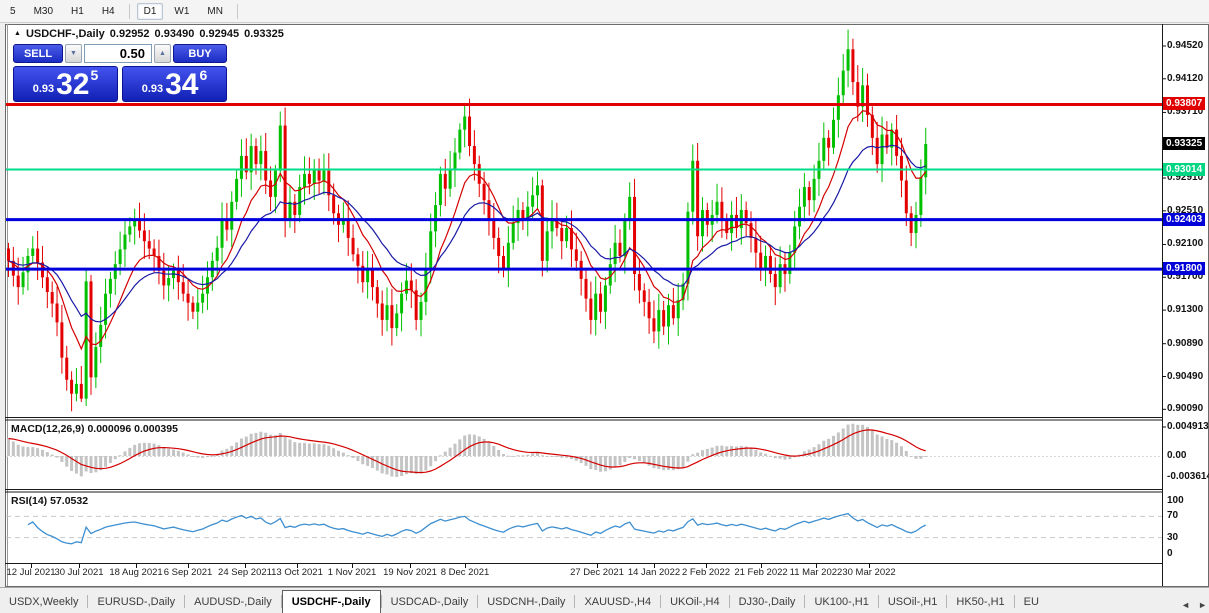  I want to click on timeframe-toolbar: 5 M30 H1 H4 D1 W1 MN, so click(604, 11).